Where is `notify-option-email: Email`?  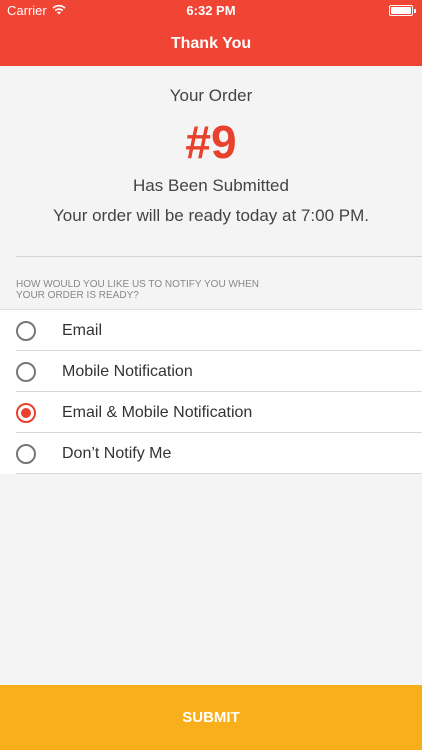
notify-option-email: Email is located at coordinates (211, 330).